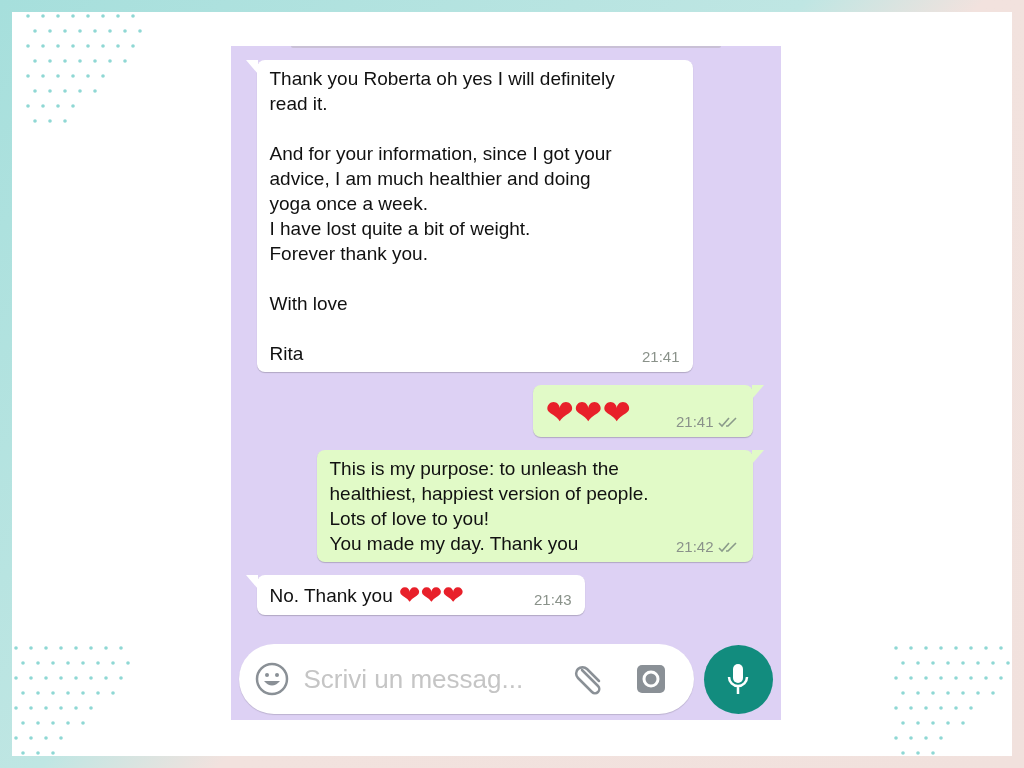 Image resolution: width=1024 pixels, height=768 pixels. Describe the element at coordinates (552, 600) in the screenshot. I see `message-time: 21:43` at that location.